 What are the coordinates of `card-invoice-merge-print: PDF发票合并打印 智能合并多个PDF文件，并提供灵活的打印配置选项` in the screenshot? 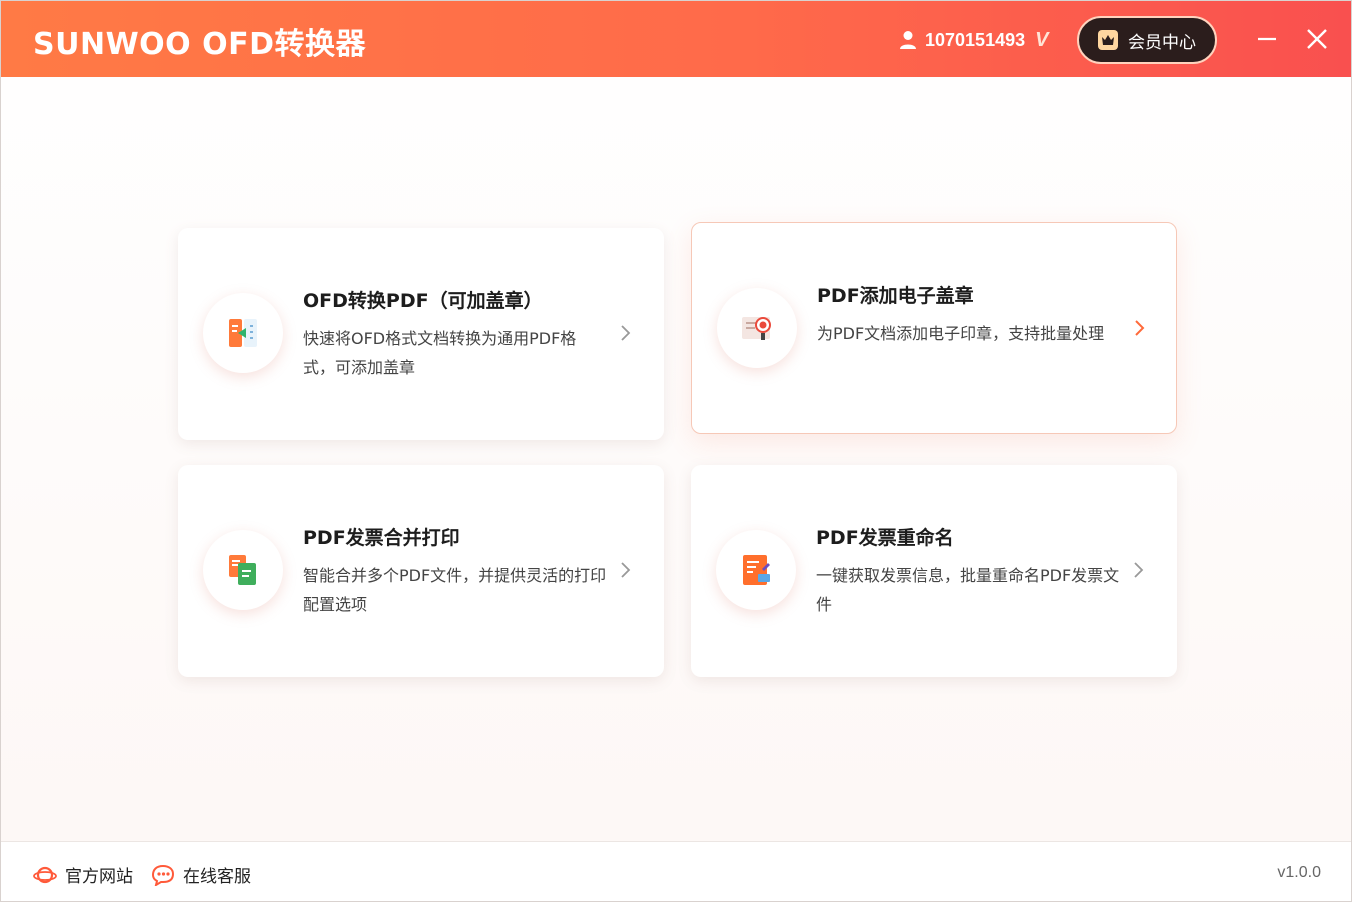 It's located at (421, 571).